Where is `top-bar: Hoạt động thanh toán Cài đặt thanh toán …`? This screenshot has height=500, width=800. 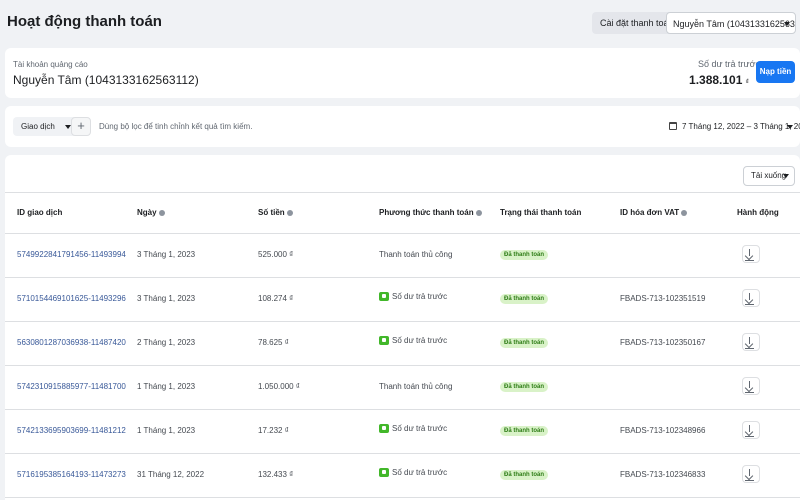 top-bar: Hoạt động thanh toán Cài đặt thanh toán … is located at coordinates (400, 22).